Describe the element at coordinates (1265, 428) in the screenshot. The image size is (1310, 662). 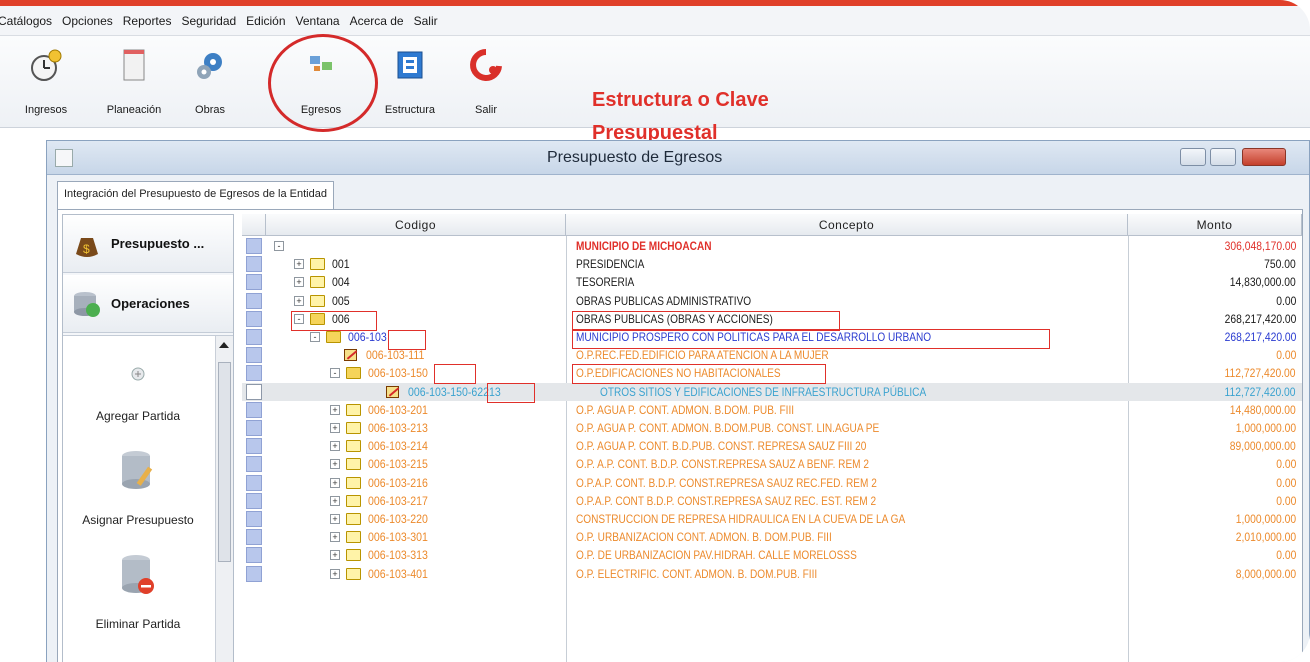
I see `cell-monto: 1,000,000.00` at that location.